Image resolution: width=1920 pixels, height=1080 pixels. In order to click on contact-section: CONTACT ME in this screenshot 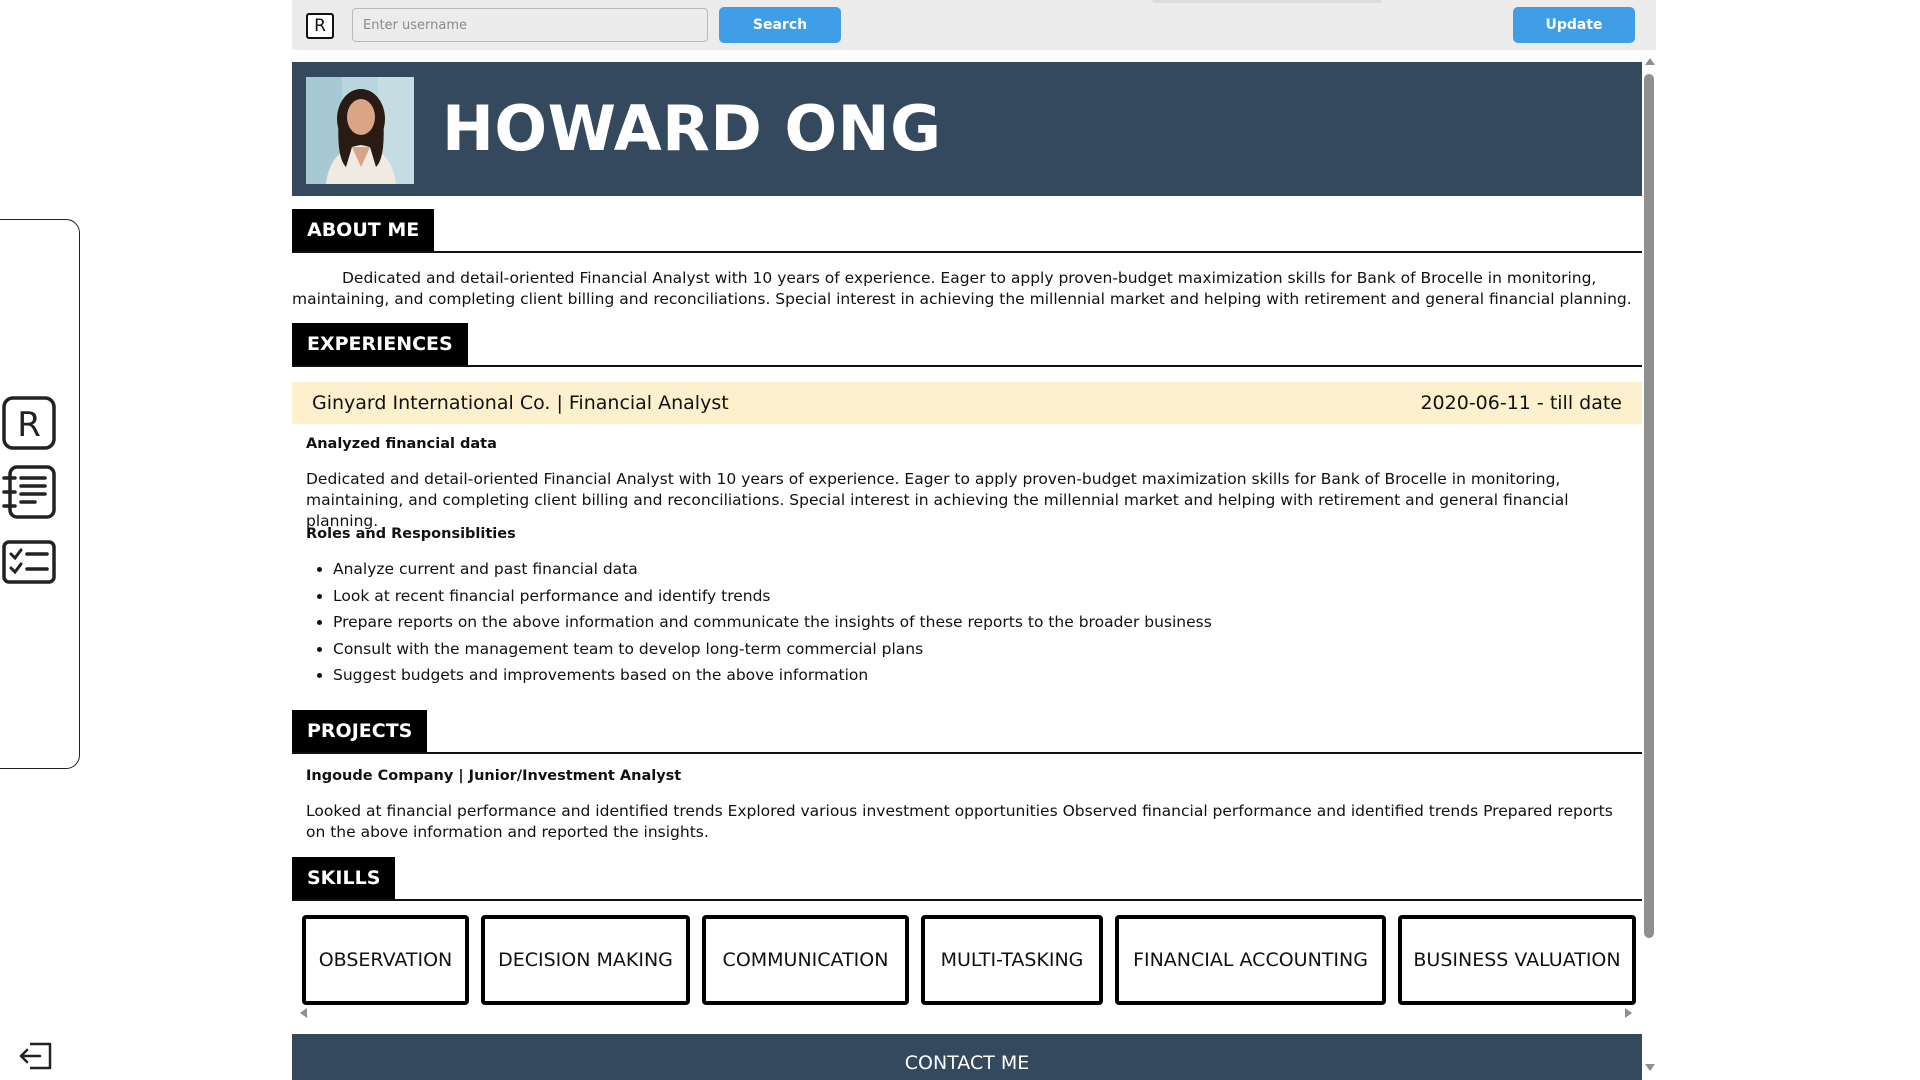, I will do `click(967, 1057)`.